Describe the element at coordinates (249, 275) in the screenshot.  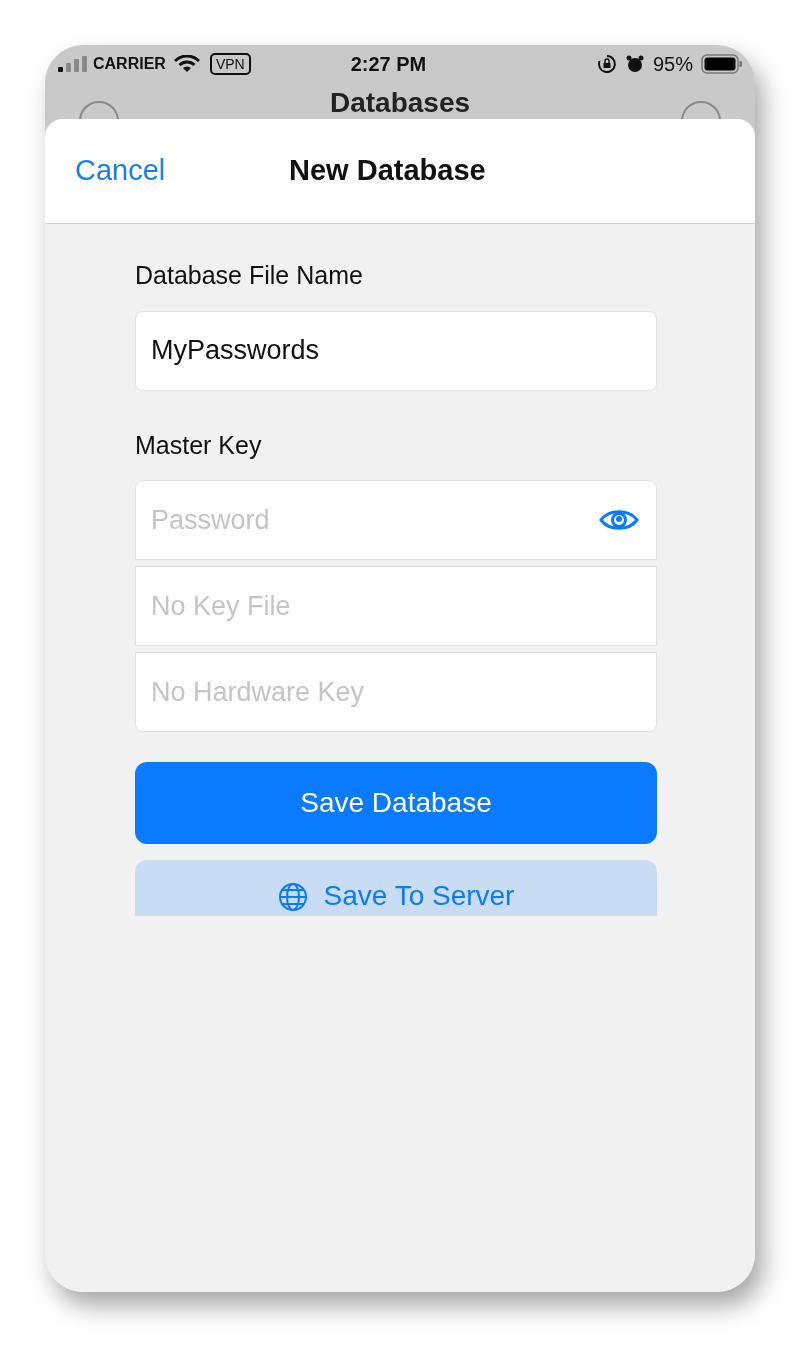
I see `field-label: Database File Name` at that location.